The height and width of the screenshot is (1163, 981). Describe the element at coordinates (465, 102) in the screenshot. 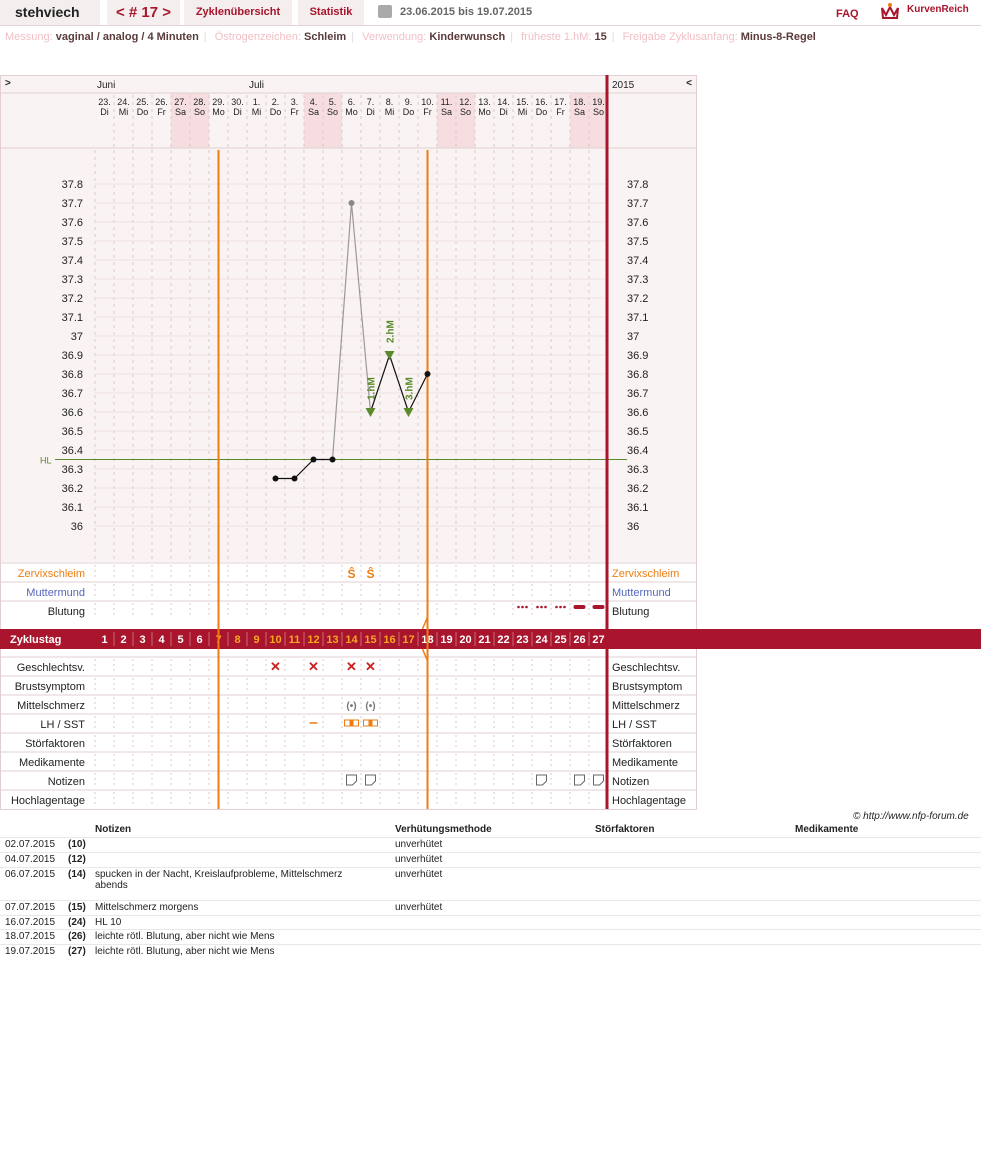

I see `day-date-label: 12.` at that location.